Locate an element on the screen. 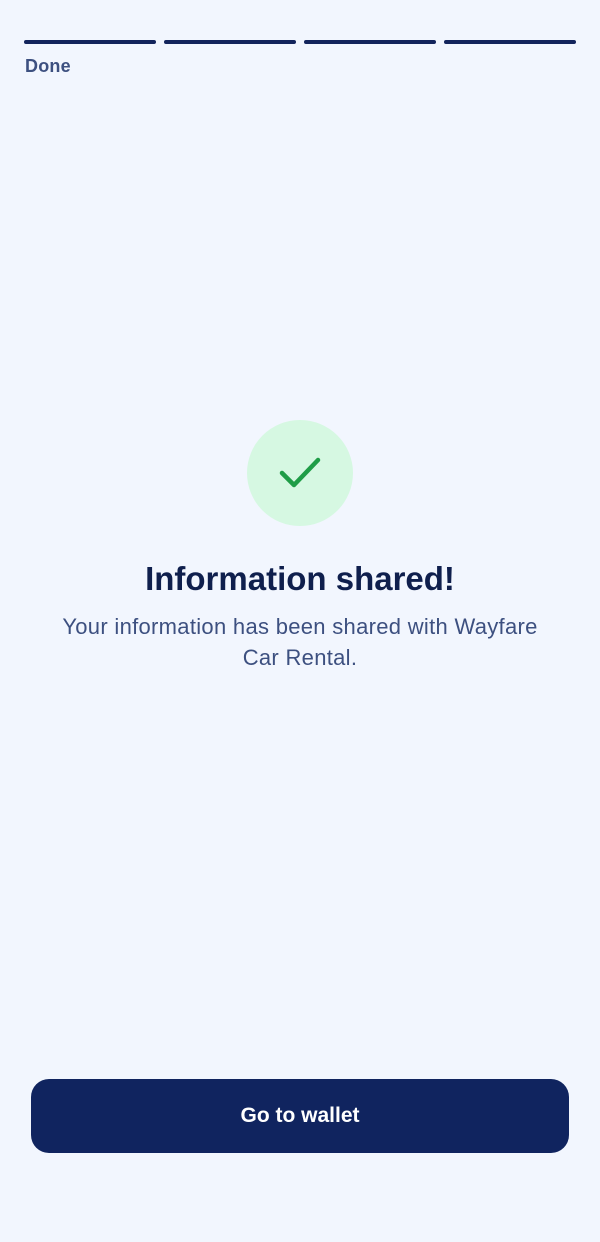 The image size is (600, 1242). step-progress-bar is located at coordinates (300, 42).